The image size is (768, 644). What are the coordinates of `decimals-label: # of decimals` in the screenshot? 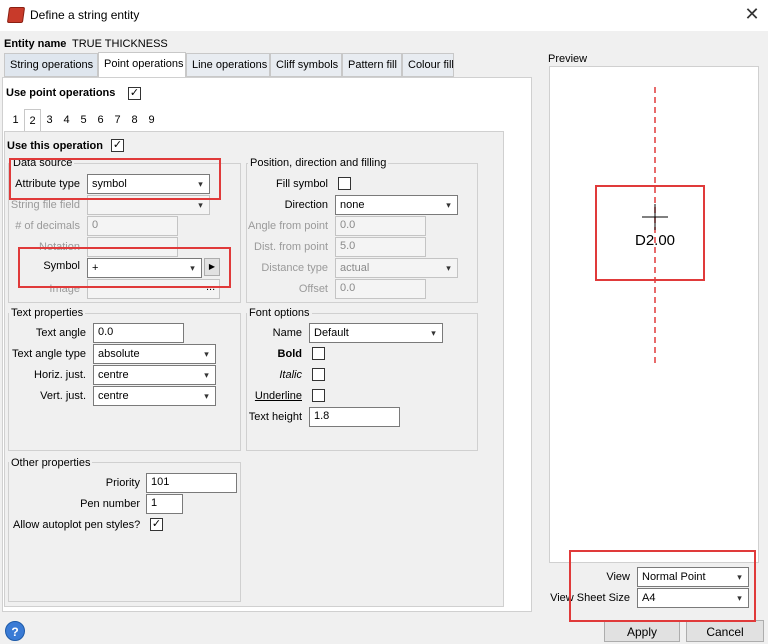 It's located at (47, 226).